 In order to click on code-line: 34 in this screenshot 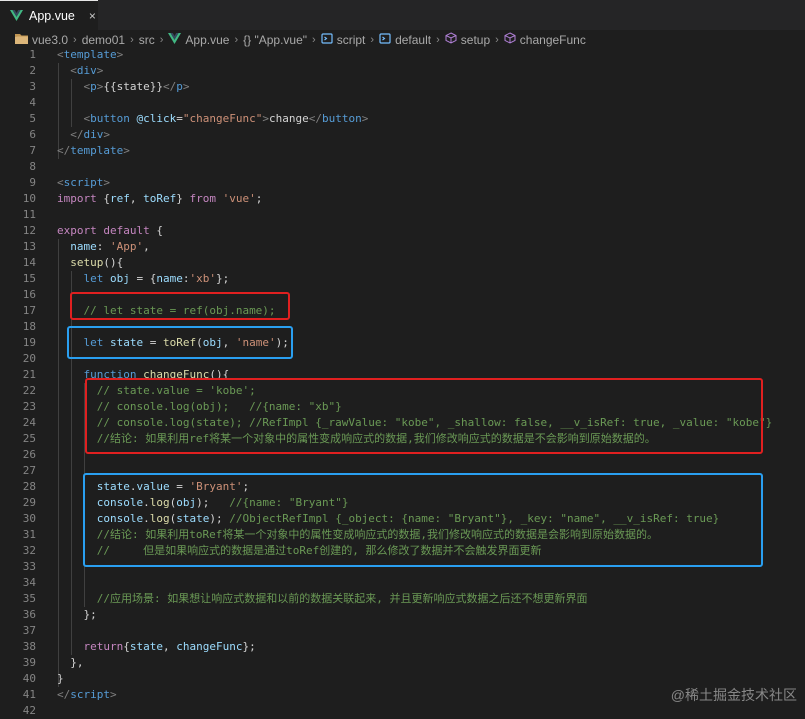, I will do `click(402, 583)`.